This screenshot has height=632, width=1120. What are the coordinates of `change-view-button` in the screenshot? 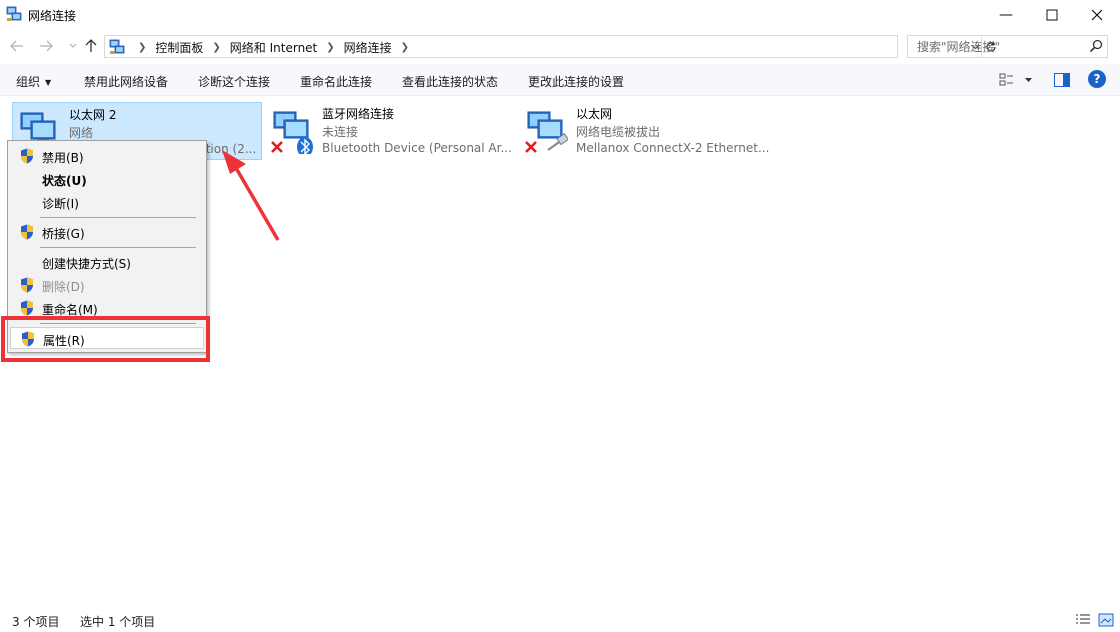 It's located at (1016, 80).